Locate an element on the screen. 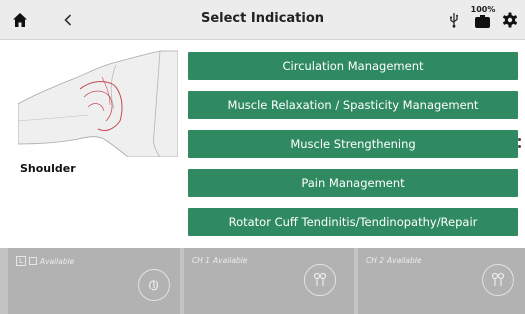 This screenshot has width=525, height=314. indication-button-pain-management: Pain Management is located at coordinates (353, 183).